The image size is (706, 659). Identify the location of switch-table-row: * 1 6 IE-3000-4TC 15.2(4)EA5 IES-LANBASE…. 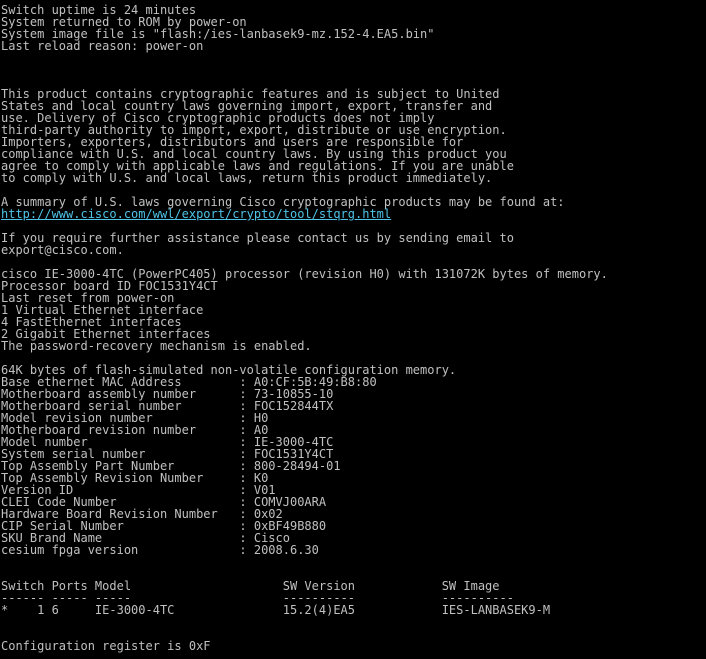
(276, 610).